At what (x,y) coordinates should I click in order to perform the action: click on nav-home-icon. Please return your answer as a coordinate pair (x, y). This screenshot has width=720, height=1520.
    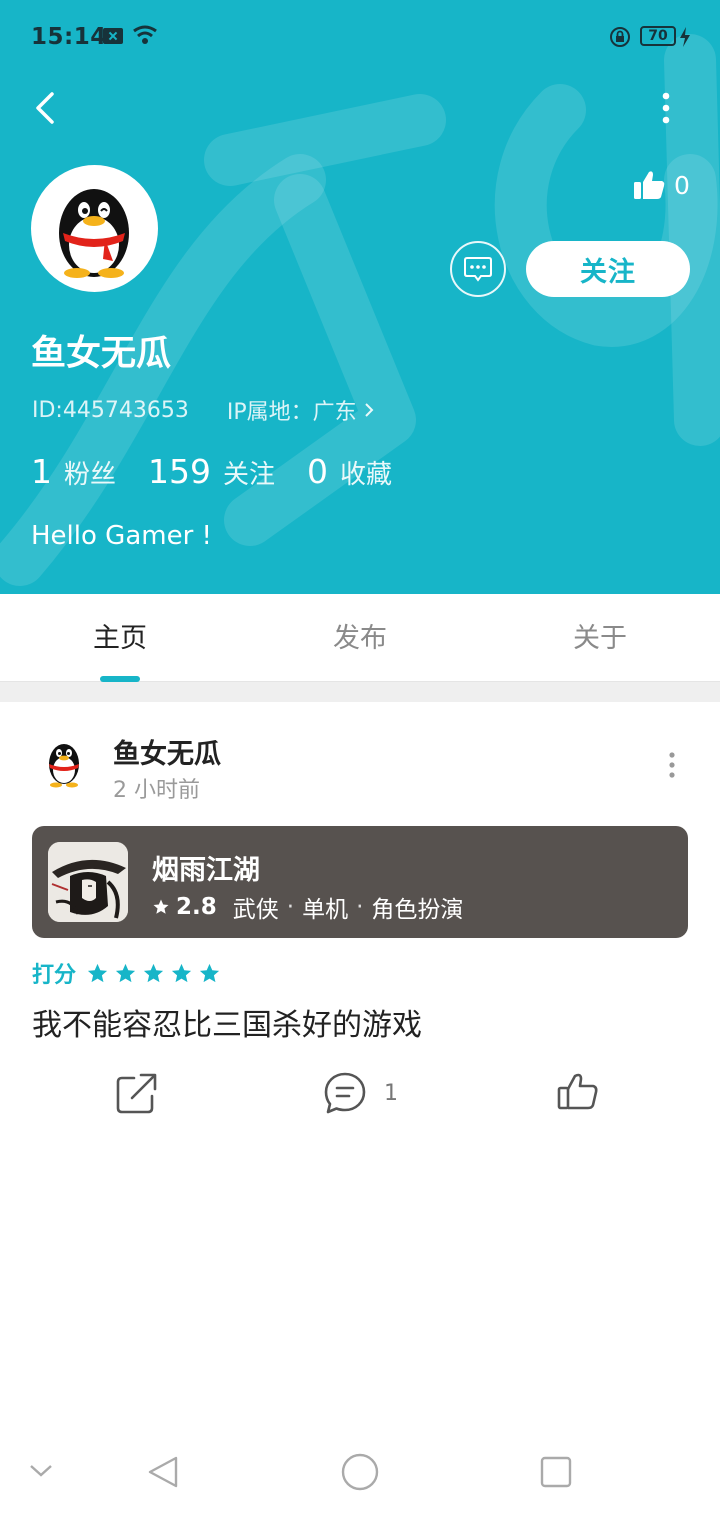
    Looking at the image, I should click on (360, 1472).